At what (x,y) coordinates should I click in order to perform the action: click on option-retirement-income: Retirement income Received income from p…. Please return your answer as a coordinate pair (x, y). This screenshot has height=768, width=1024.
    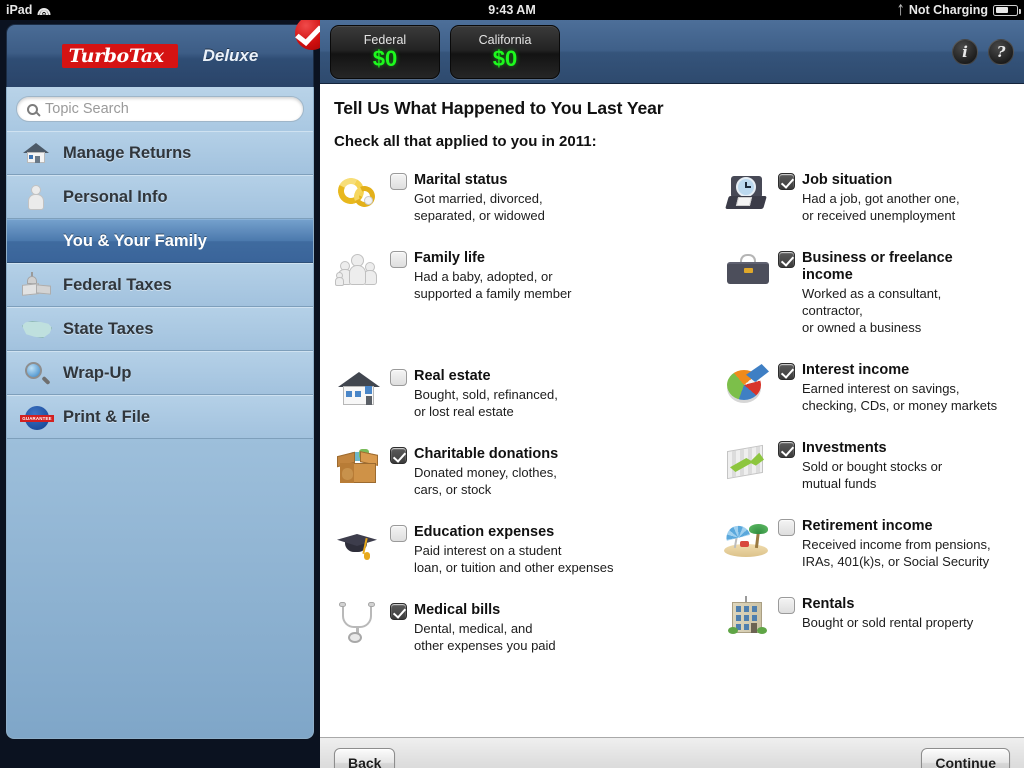
    Looking at the image, I should click on (873, 543).